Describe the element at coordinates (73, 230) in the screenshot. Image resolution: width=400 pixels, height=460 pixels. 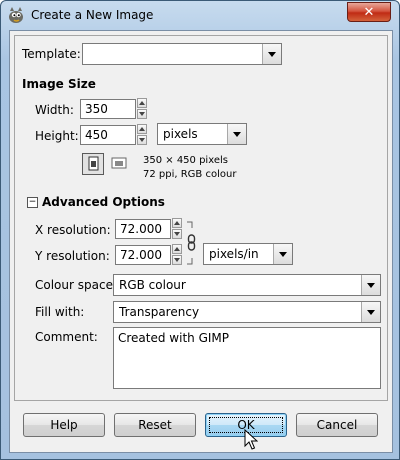
I see `x-resolution-label: X resolution:` at that location.